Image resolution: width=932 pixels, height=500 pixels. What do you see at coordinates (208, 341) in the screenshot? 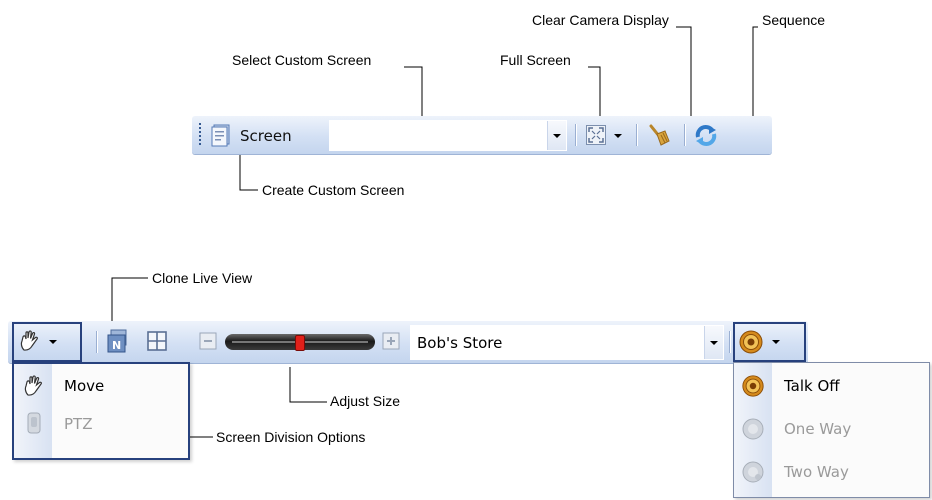
I see `minus-icon` at bounding box center [208, 341].